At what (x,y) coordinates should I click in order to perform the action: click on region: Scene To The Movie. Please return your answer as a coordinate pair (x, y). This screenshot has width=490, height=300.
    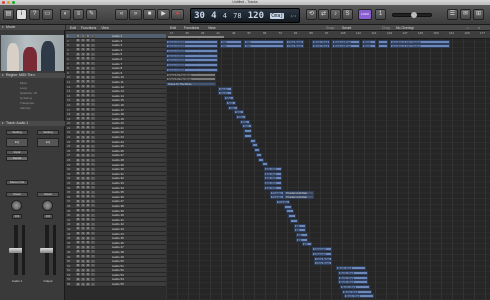
    Looking at the image, I should click on (191, 79).